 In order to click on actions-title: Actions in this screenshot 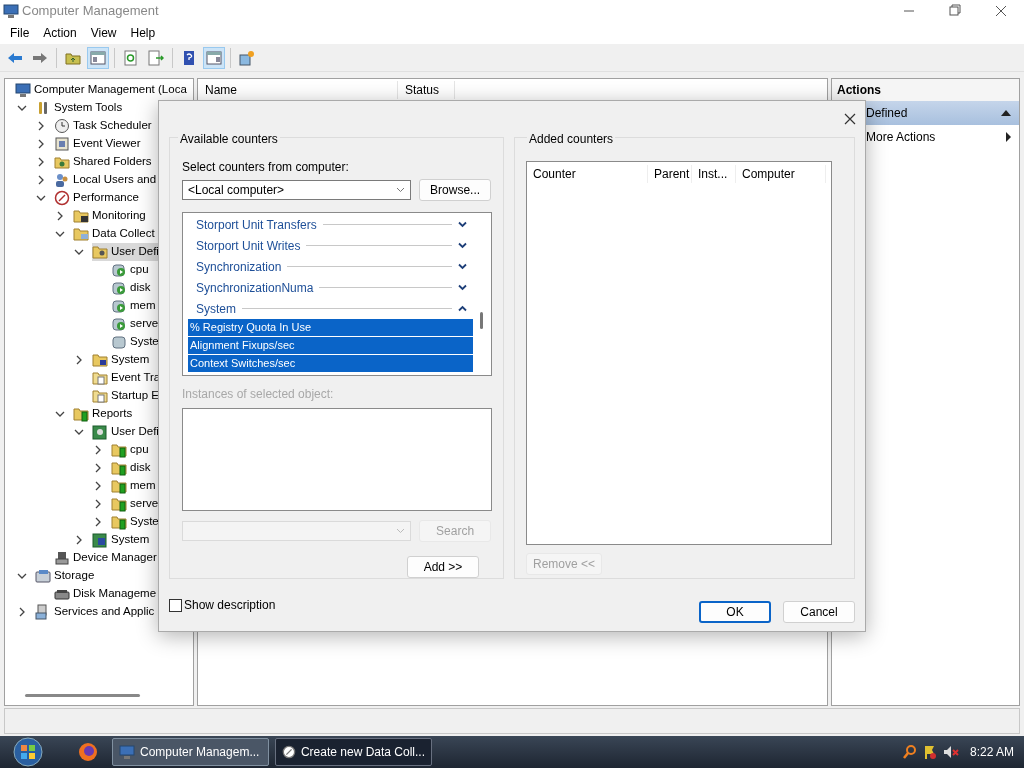, I will do `click(925, 90)`.